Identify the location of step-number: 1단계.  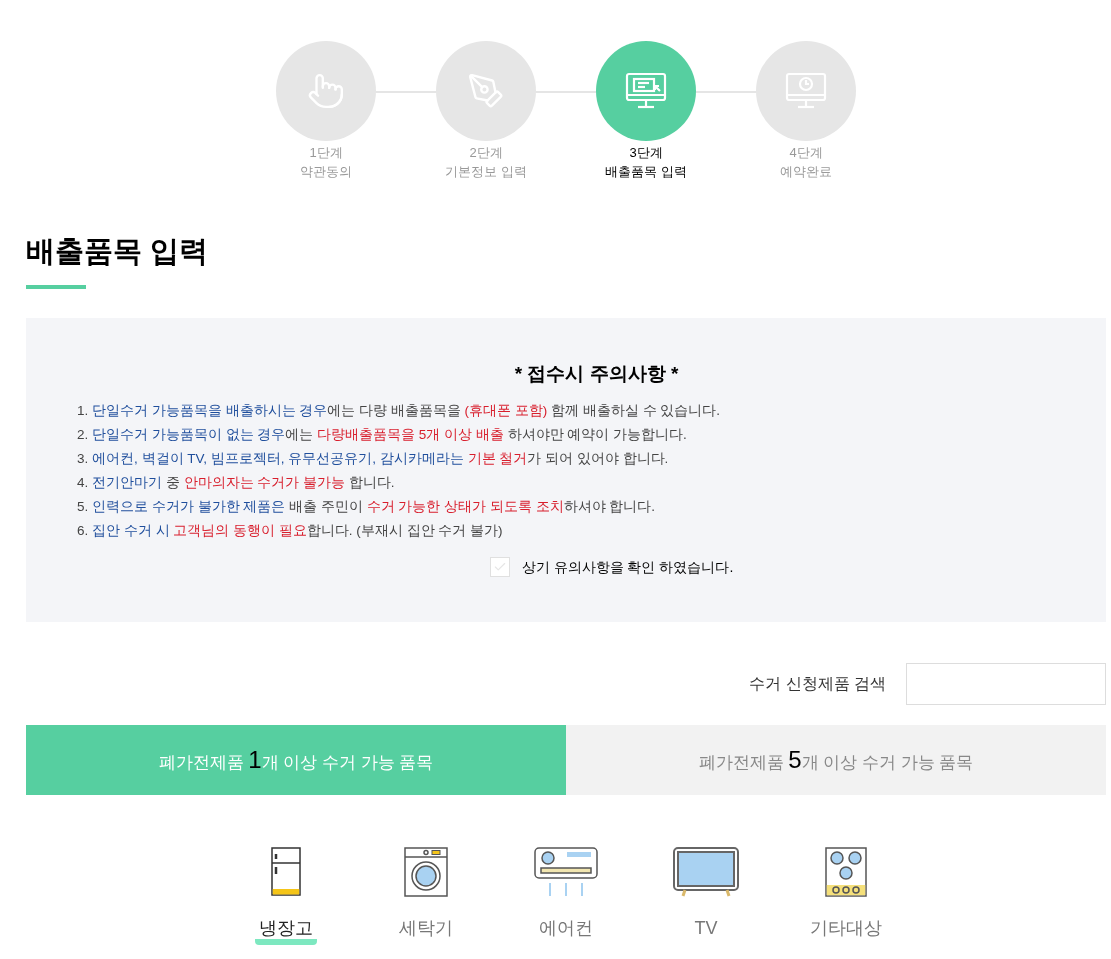
(326, 153).